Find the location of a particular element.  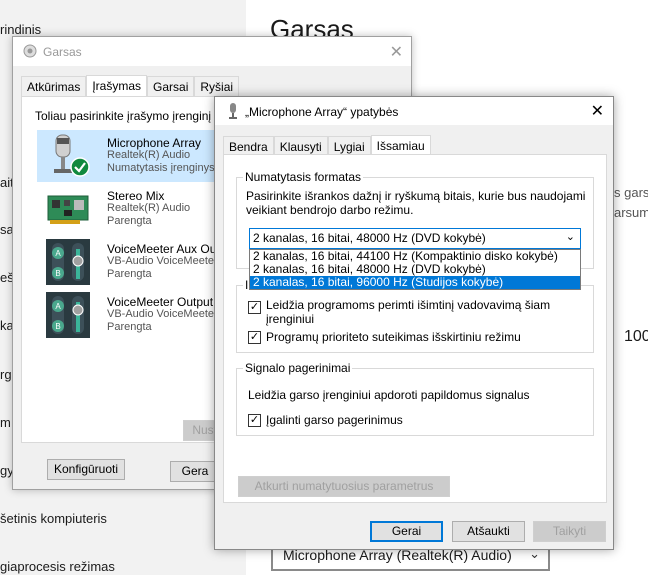

properties-dialog-title: „Microphone Array“ ypatybės is located at coordinates (322, 112).